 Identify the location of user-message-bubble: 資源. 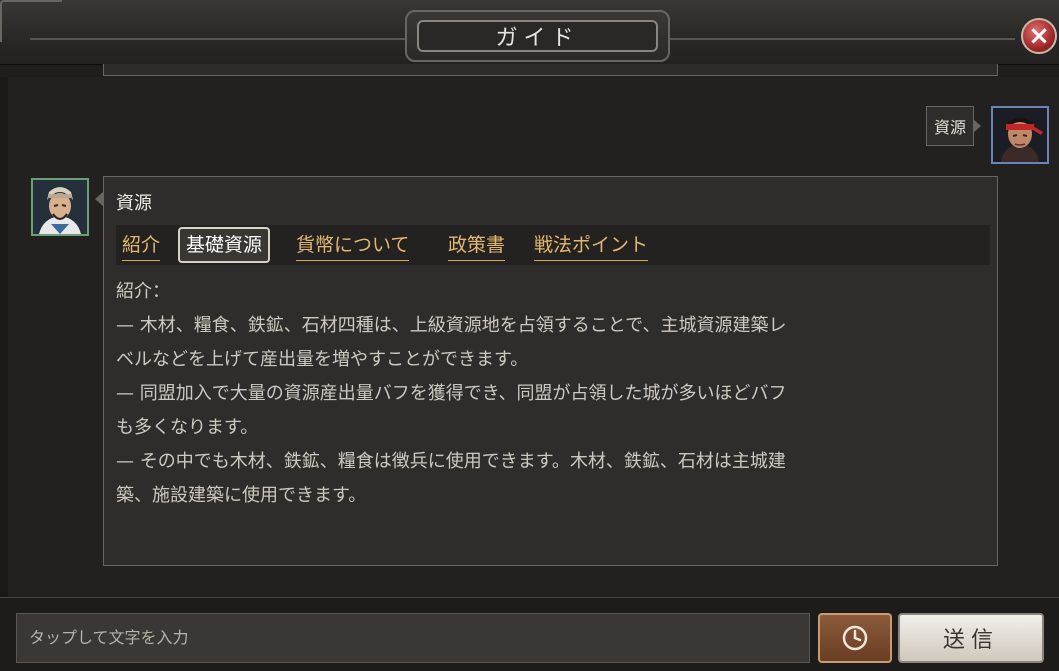
(953, 126).